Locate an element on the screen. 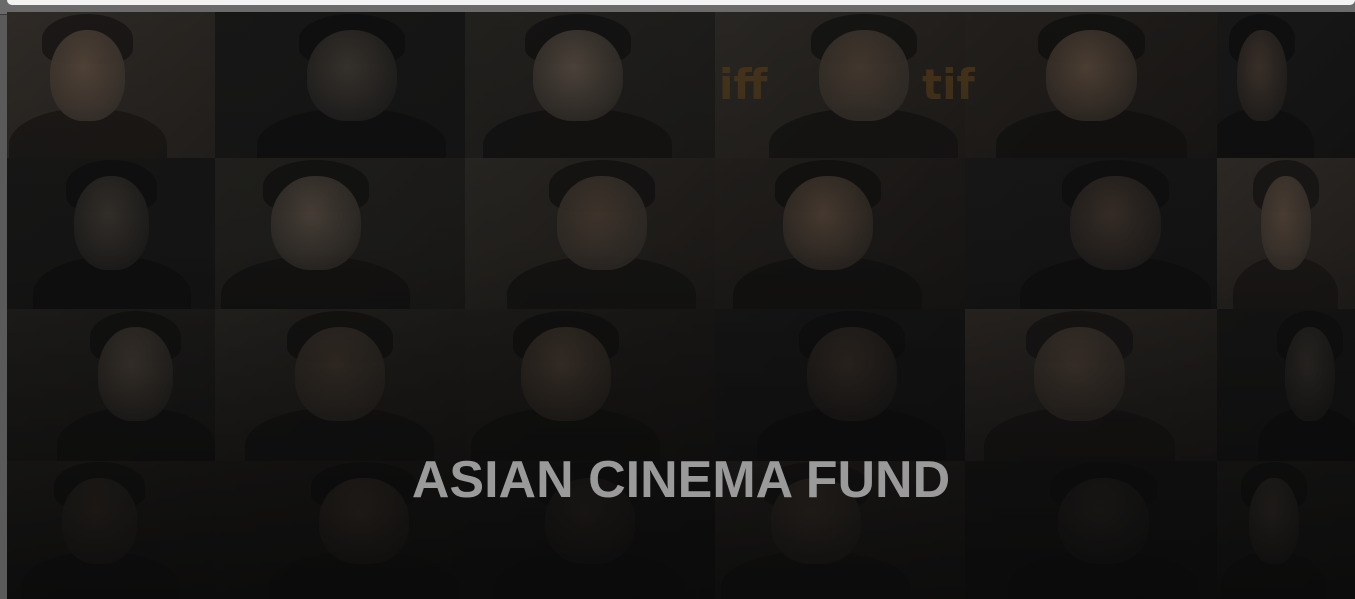 Image resolution: width=1355 pixels, height=599 pixels. page-title: ASIAN CINEMA FUND is located at coordinates (681, 480).